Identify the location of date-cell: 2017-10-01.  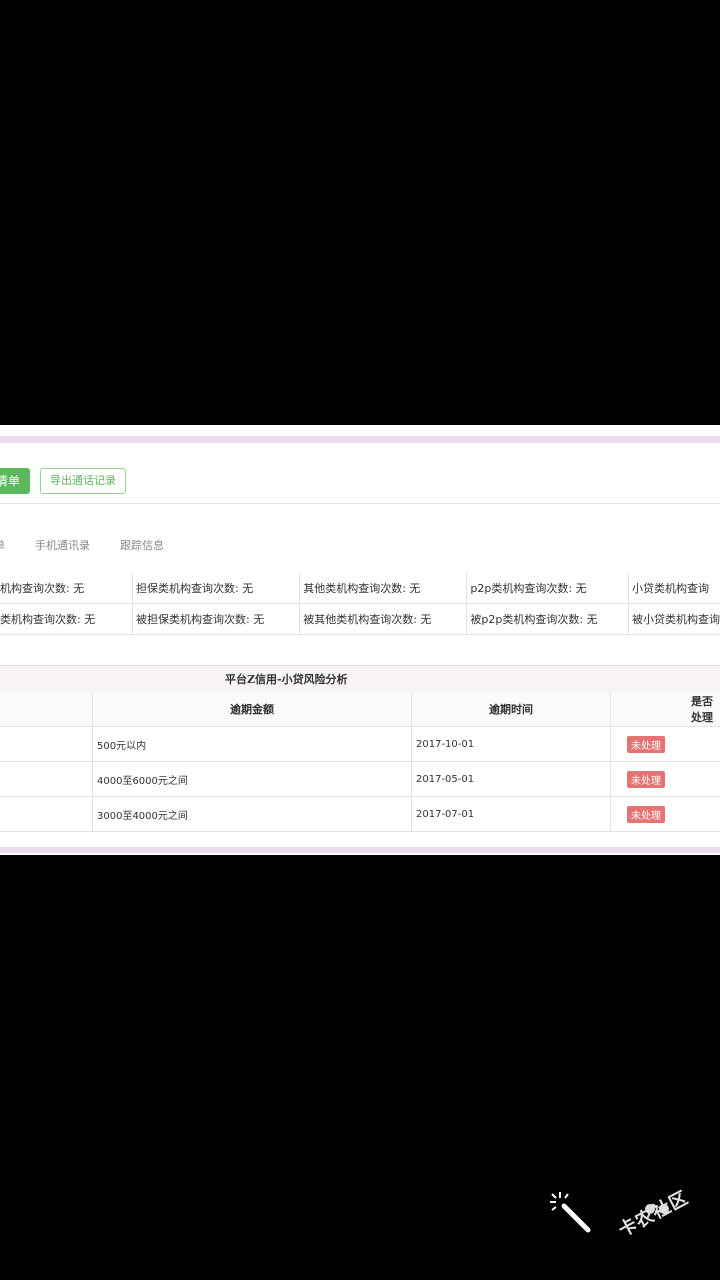
(511, 744).